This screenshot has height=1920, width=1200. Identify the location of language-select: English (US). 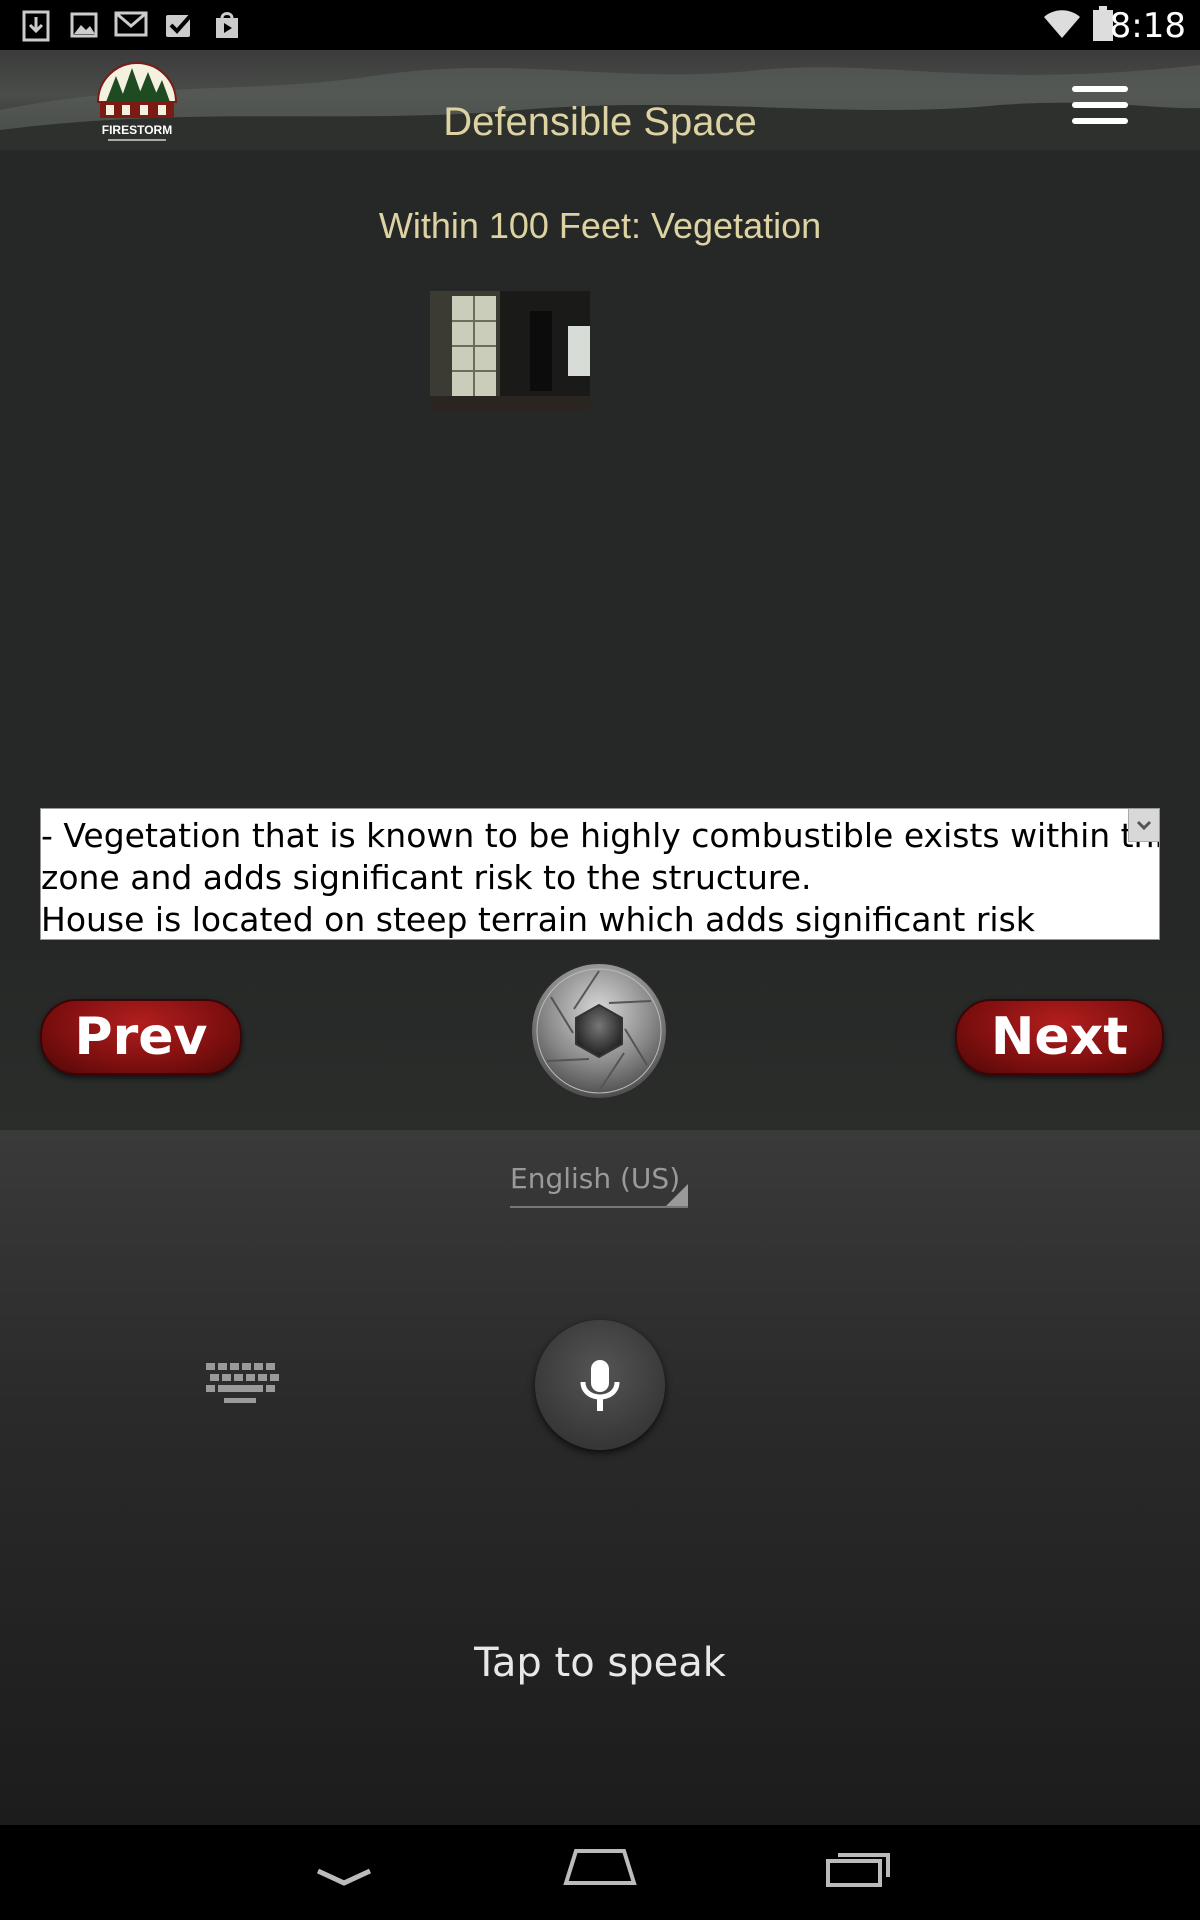
(599, 1185).